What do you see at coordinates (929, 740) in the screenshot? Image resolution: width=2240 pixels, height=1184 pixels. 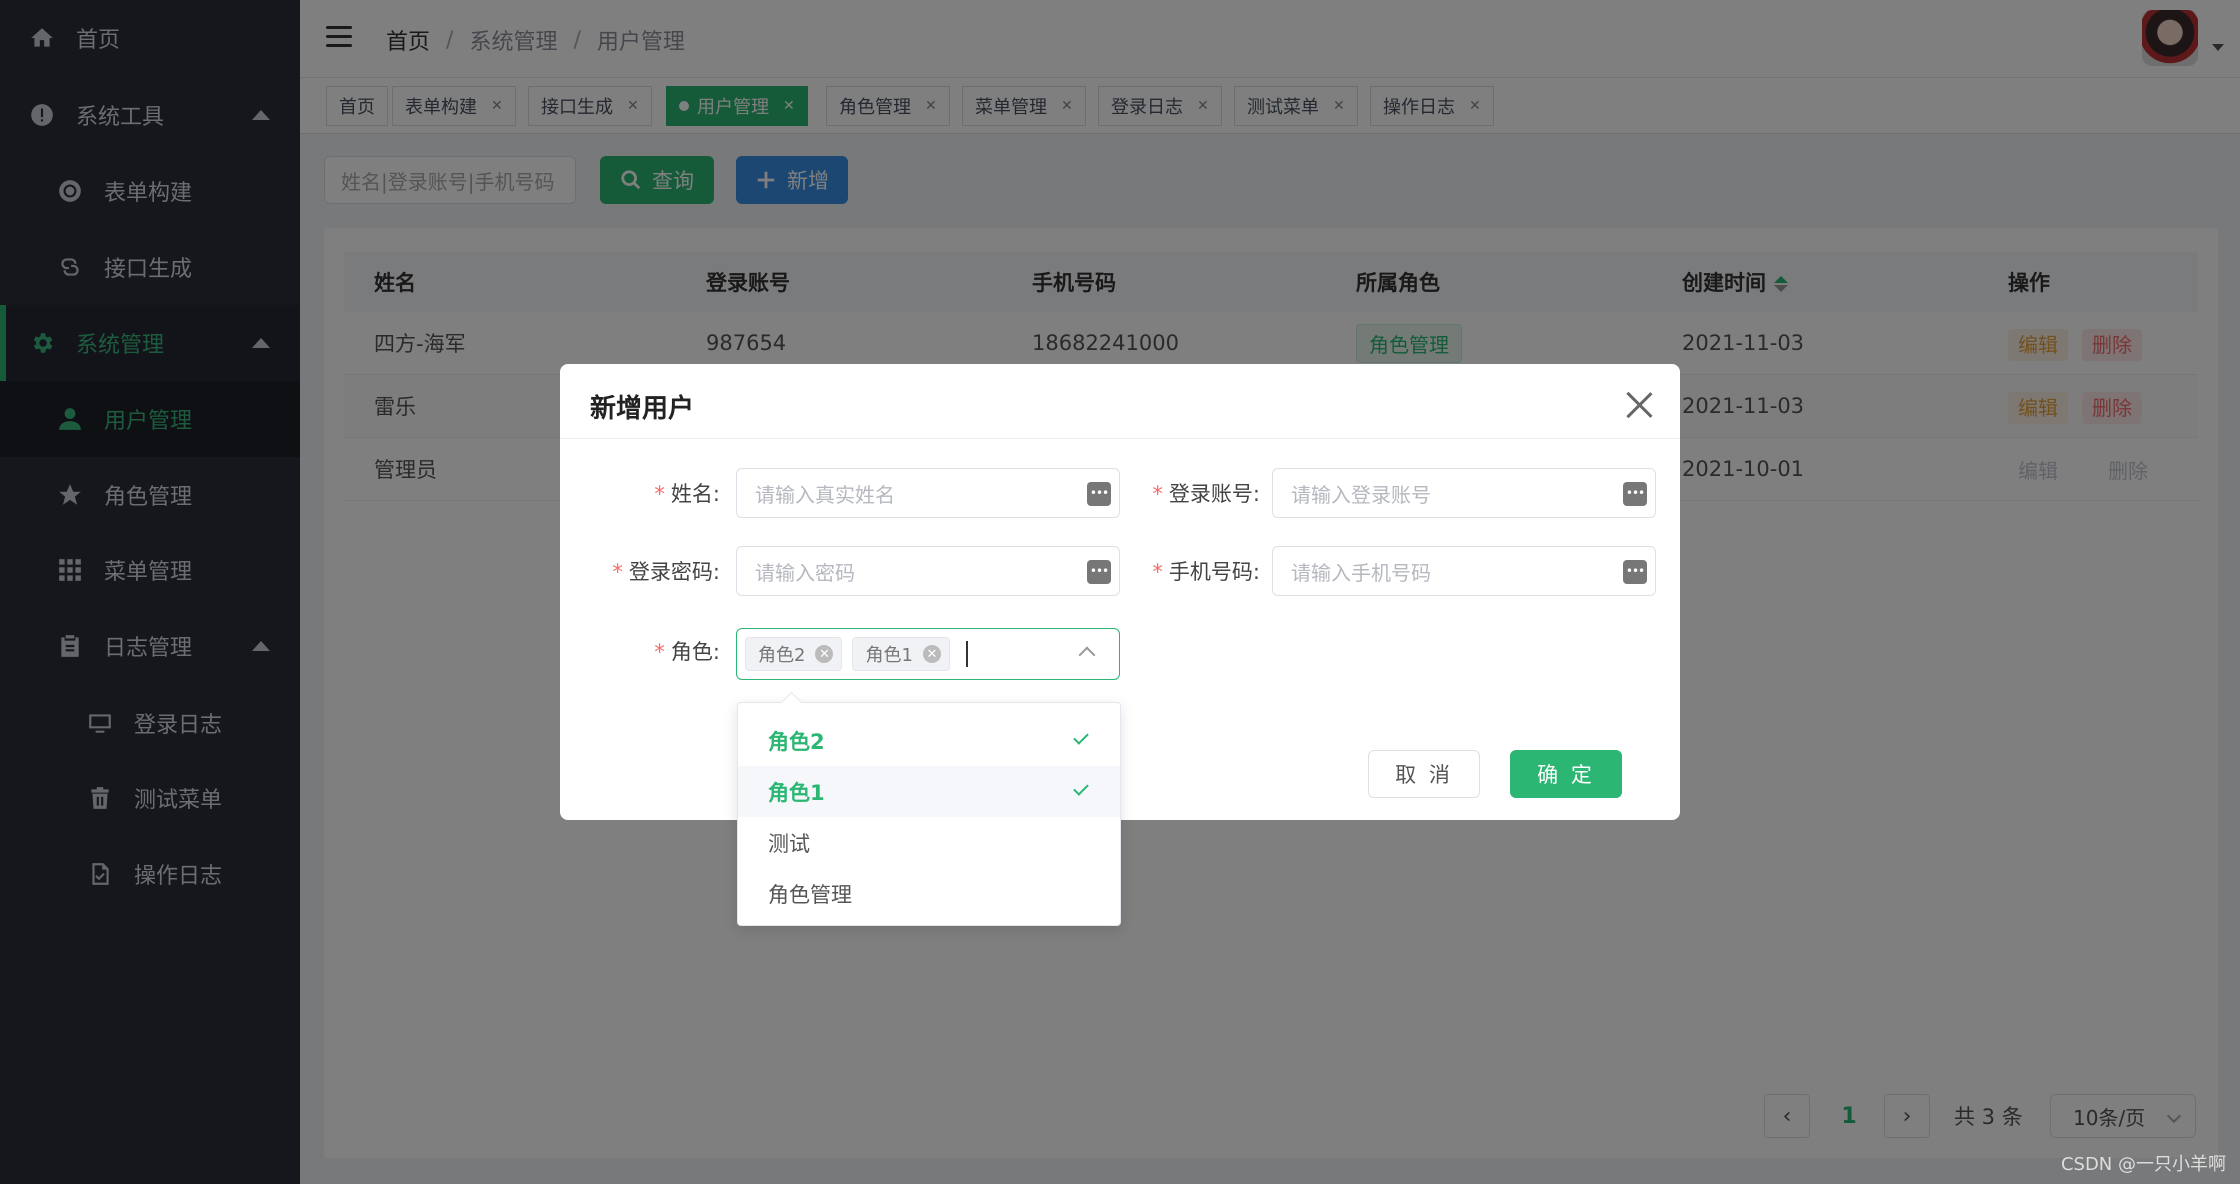 I see `dropdown-option: 角色2` at bounding box center [929, 740].